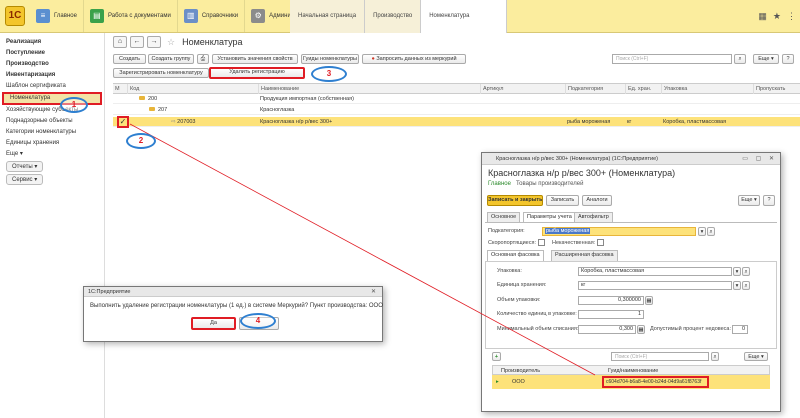  Describe the element at coordinates (649, 300) in the screenshot. I see `volume-calc-icon: ▦` at that location.